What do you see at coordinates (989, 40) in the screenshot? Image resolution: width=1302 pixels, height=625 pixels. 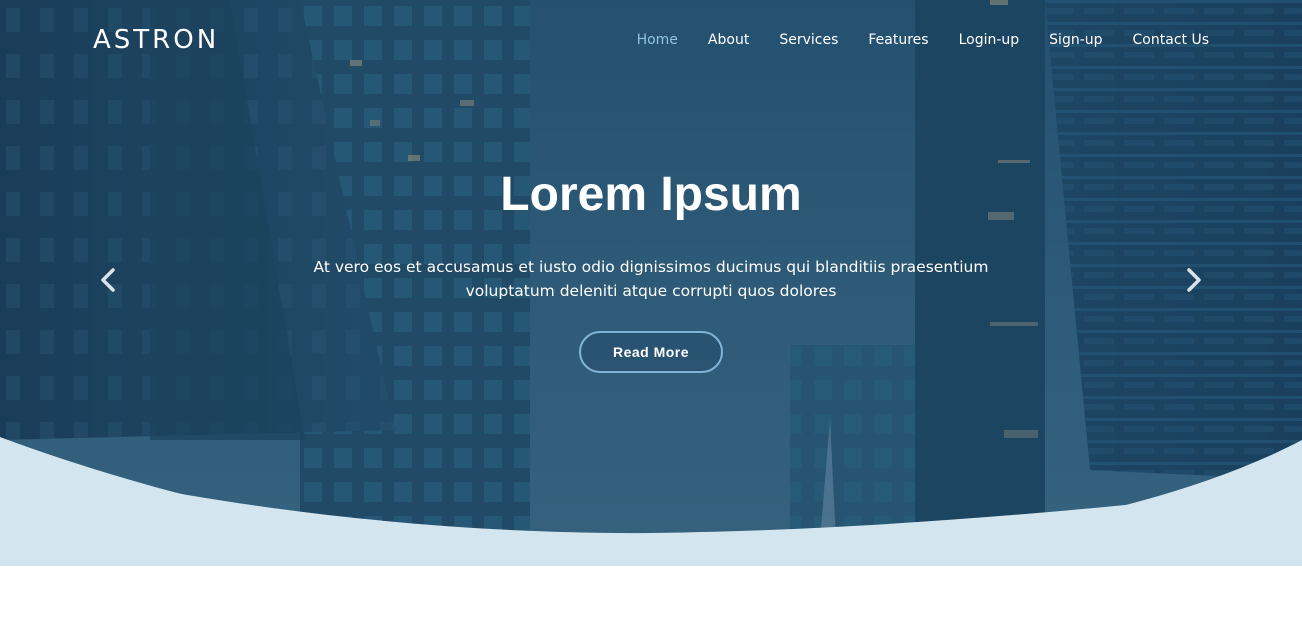 I see `nav-link-login-up: Login-up` at bounding box center [989, 40].